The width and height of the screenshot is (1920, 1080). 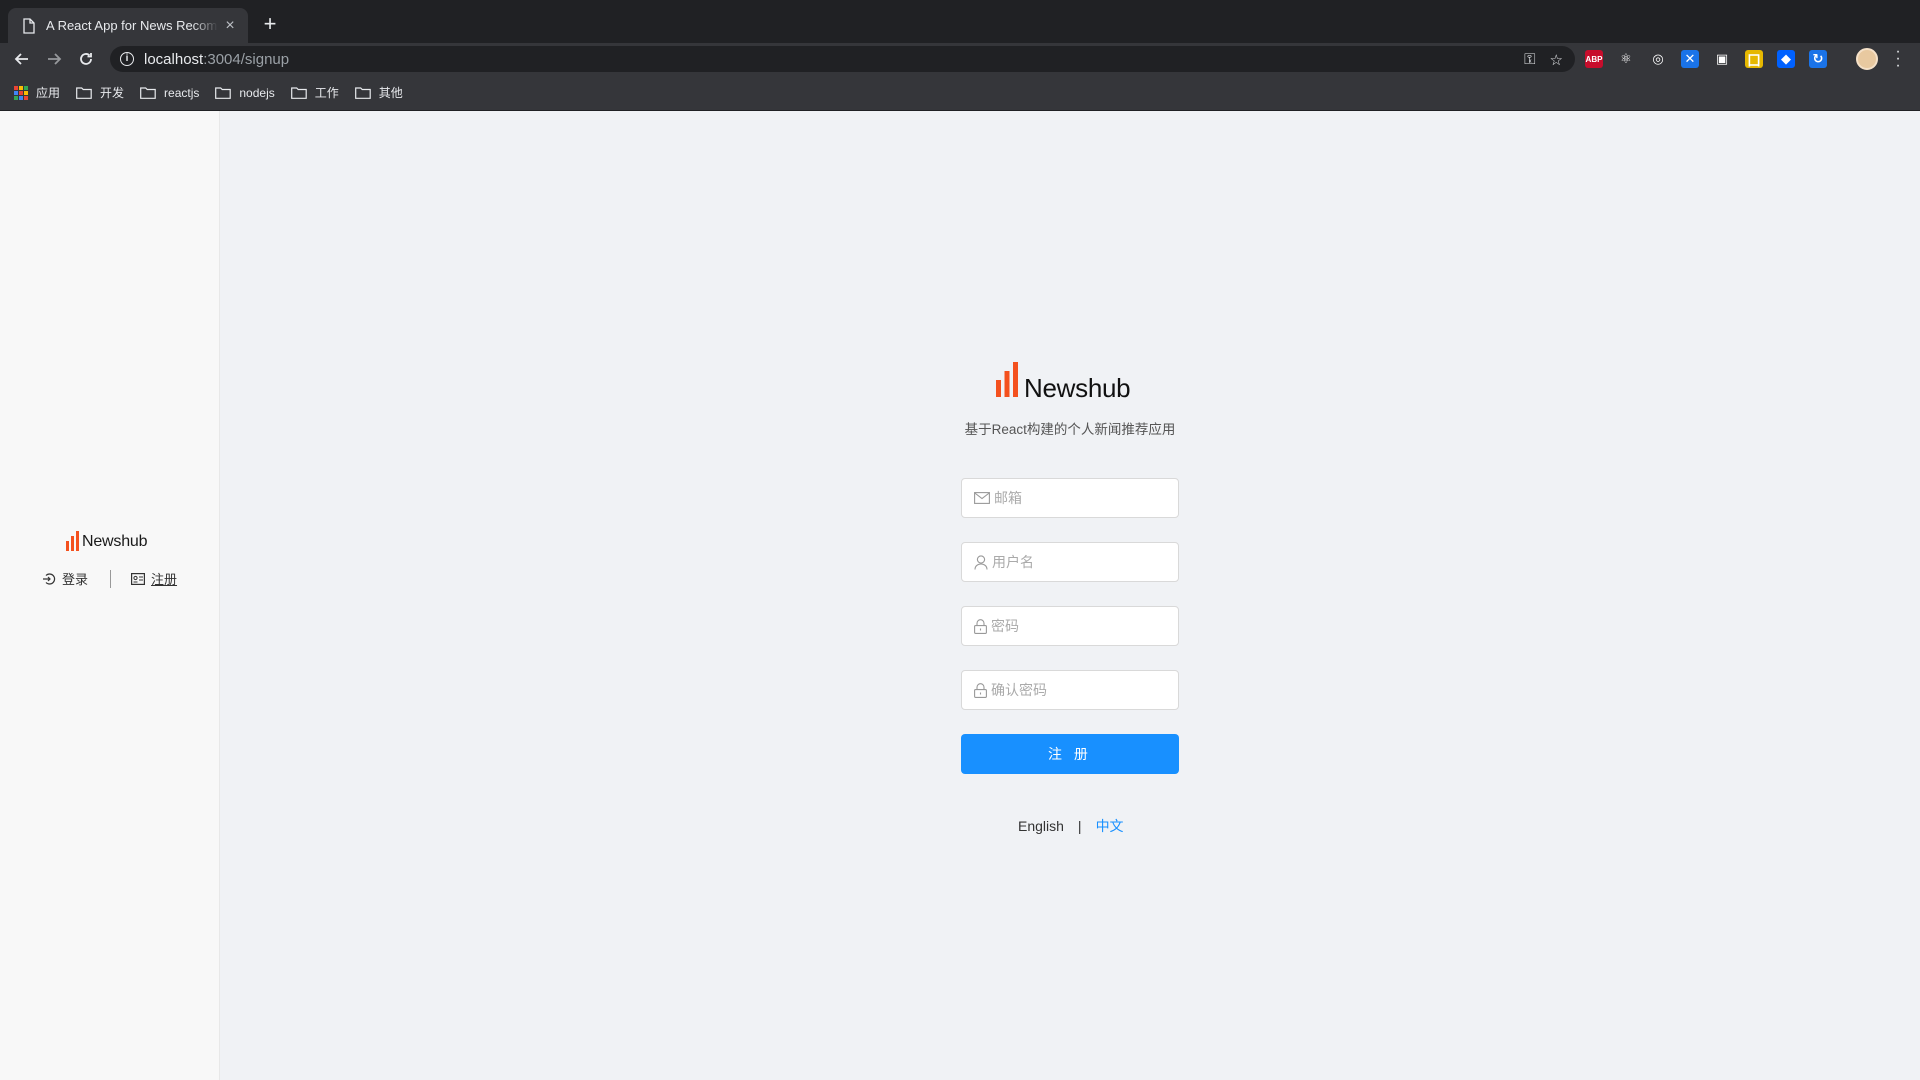 I want to click on login-label: 登录, so click(x=75, y=579).